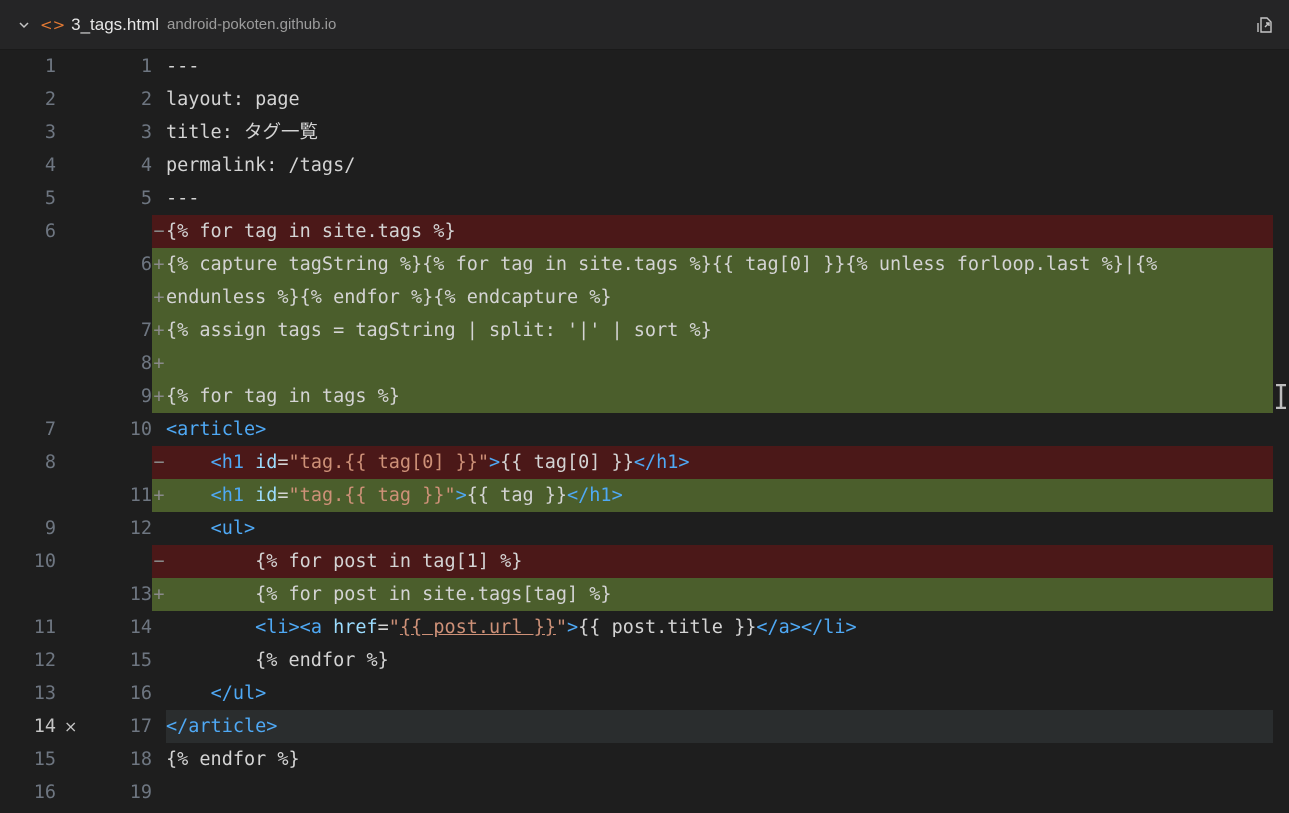  I want to click on diff-line: 1 1 ---, so click(644, 66).